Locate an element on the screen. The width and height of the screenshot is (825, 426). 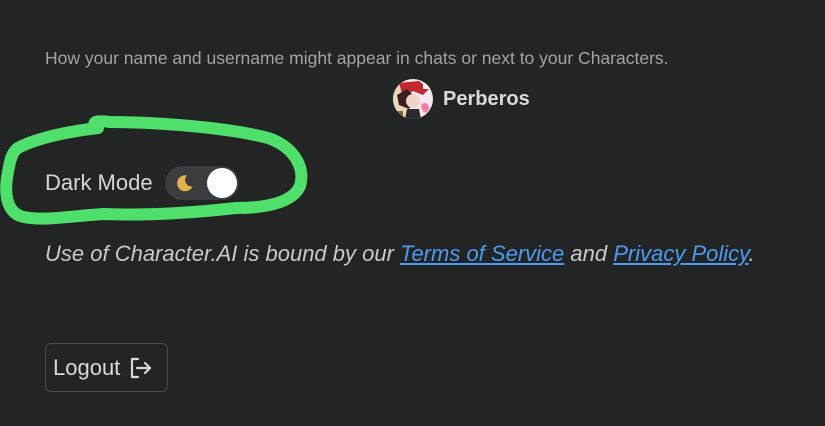
avatar is located at coordinates (413, 99).